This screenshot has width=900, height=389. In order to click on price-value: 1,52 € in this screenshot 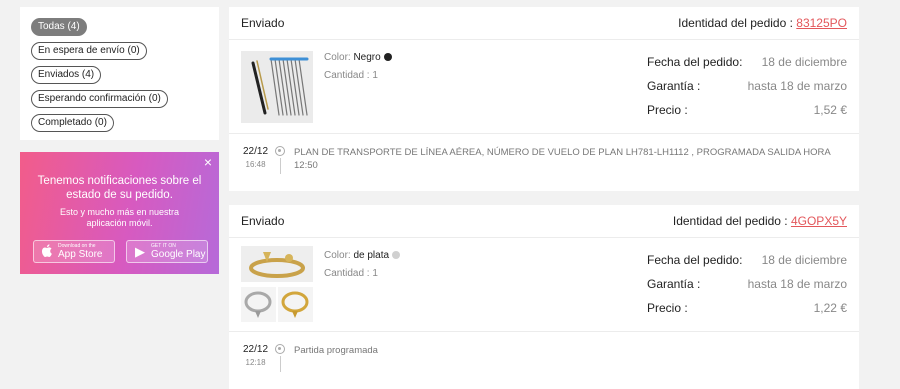, I will do `click(830, 110)`.